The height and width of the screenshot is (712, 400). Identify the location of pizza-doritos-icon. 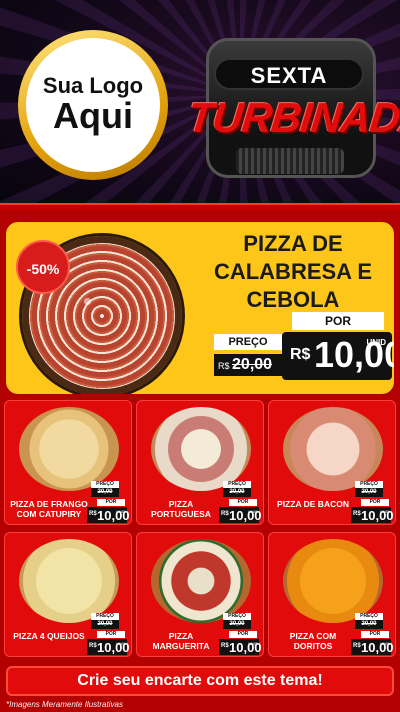
(333, 581).